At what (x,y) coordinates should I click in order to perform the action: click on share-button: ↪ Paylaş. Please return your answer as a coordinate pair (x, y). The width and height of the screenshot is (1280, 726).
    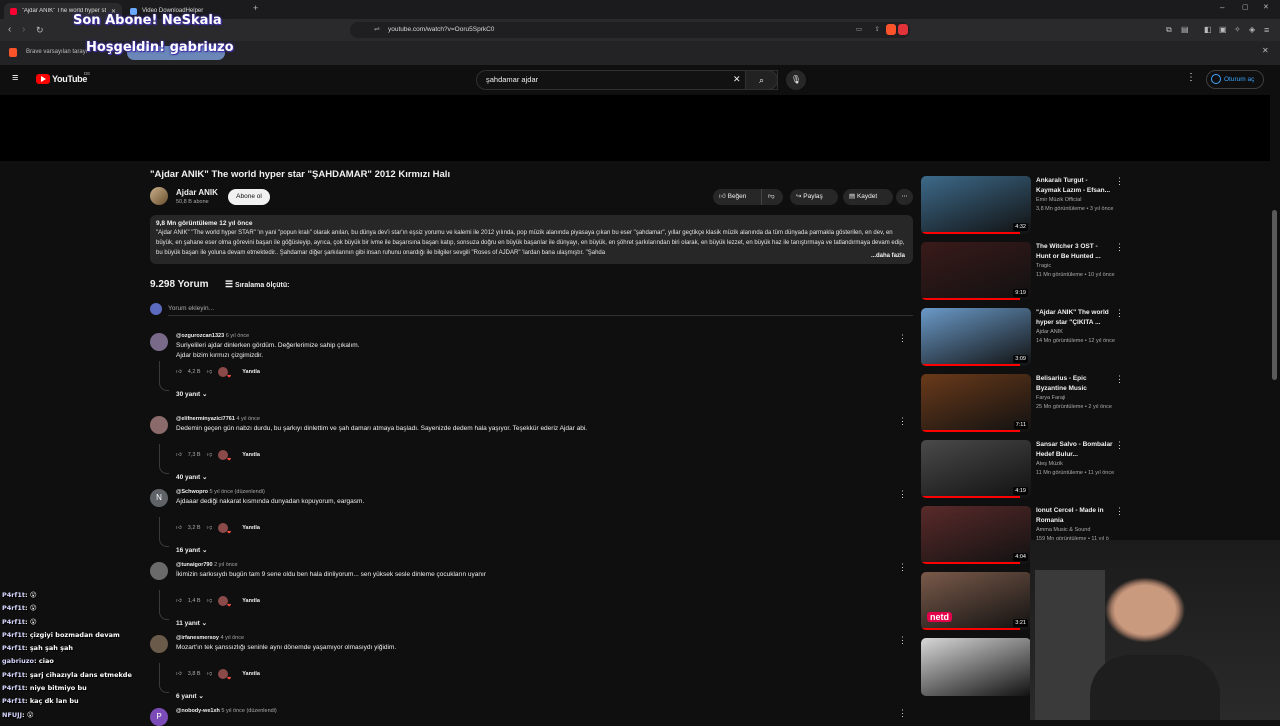
    Looking at the image, I should click on (814, 197).